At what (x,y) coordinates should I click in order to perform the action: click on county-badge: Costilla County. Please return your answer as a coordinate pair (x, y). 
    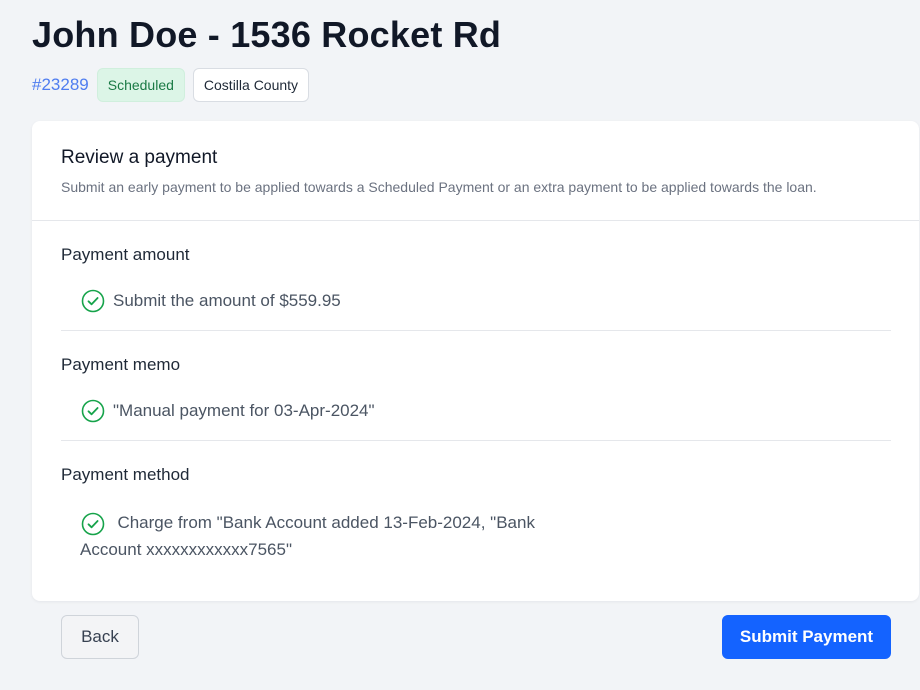
    Looking at the image, I should click on (251, 85).